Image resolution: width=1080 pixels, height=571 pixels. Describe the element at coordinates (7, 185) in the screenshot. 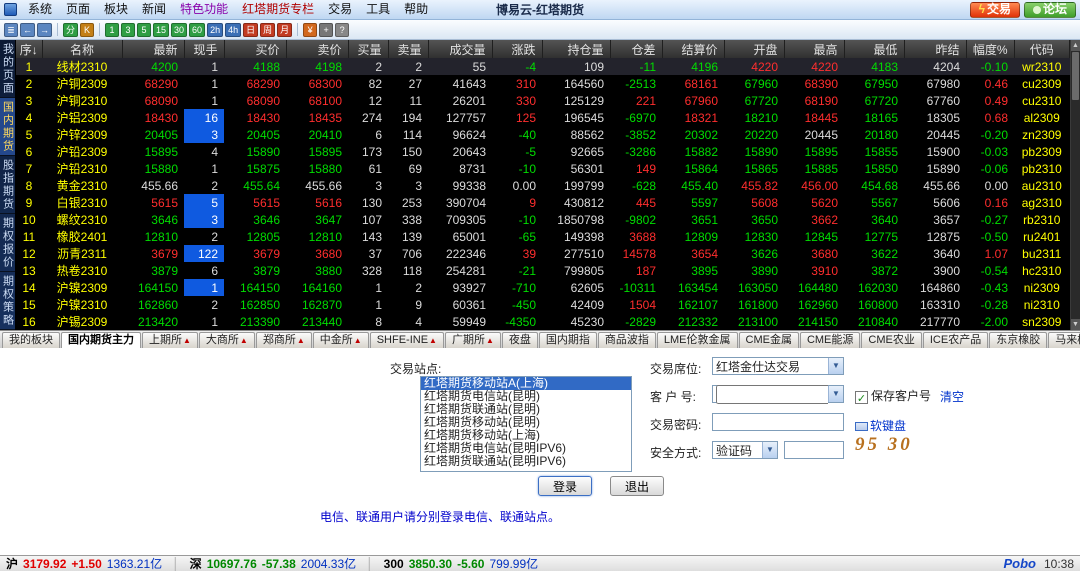

I see `sidebar-item: 股指期货` at that location.